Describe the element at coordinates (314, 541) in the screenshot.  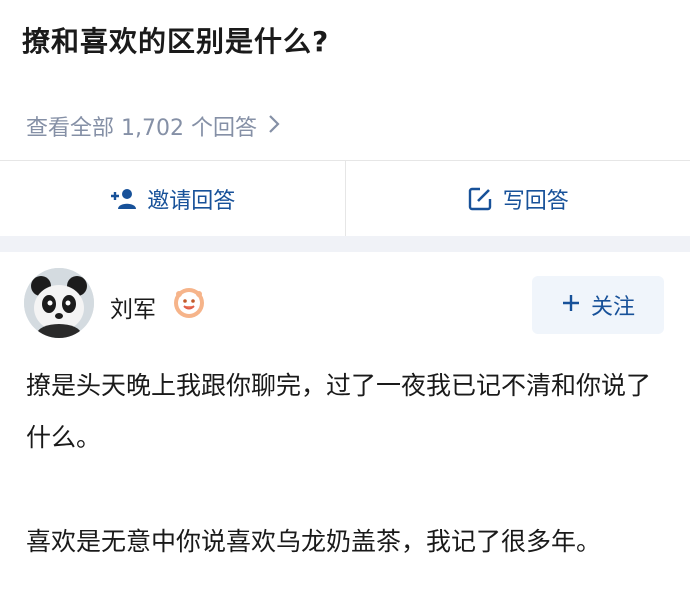
I see `answer-paragraph: 喜欢是无意中你说喜欢乌龙奶盖茶，我记了很多年。` at that location.